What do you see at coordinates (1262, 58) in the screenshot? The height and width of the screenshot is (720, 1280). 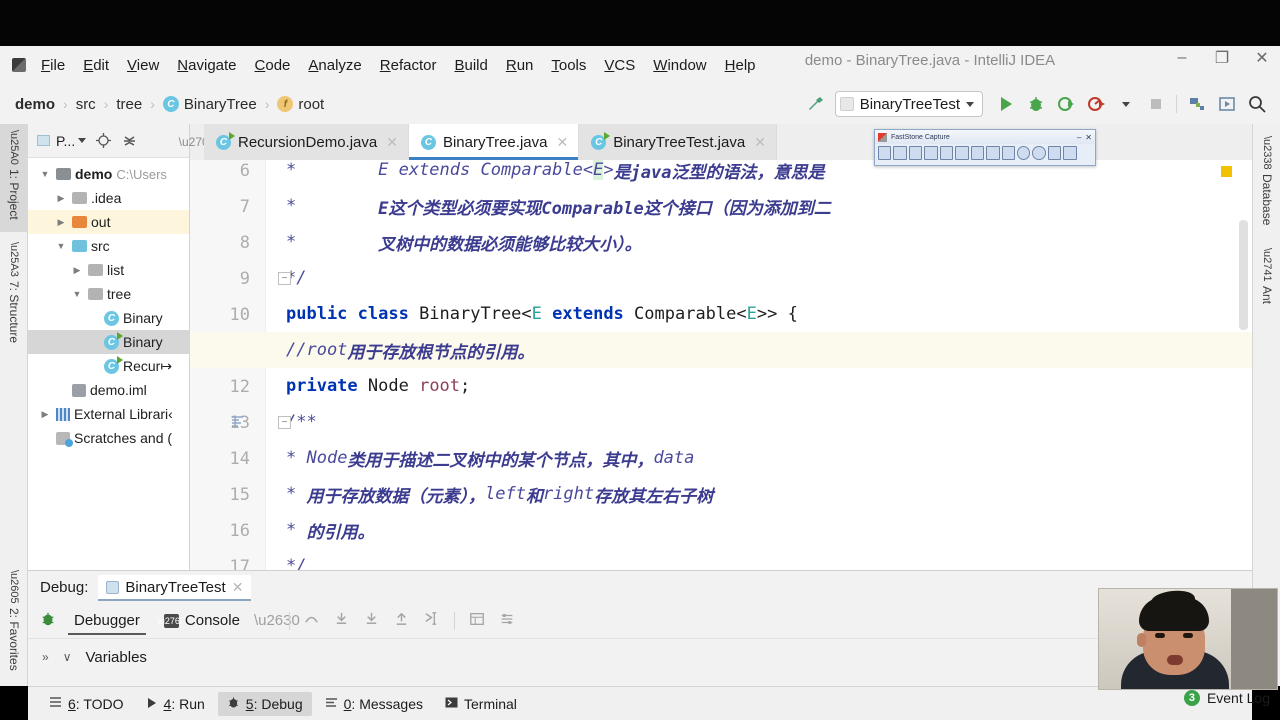 I see `close-button: ✕` at bounding box center [1262, 58].